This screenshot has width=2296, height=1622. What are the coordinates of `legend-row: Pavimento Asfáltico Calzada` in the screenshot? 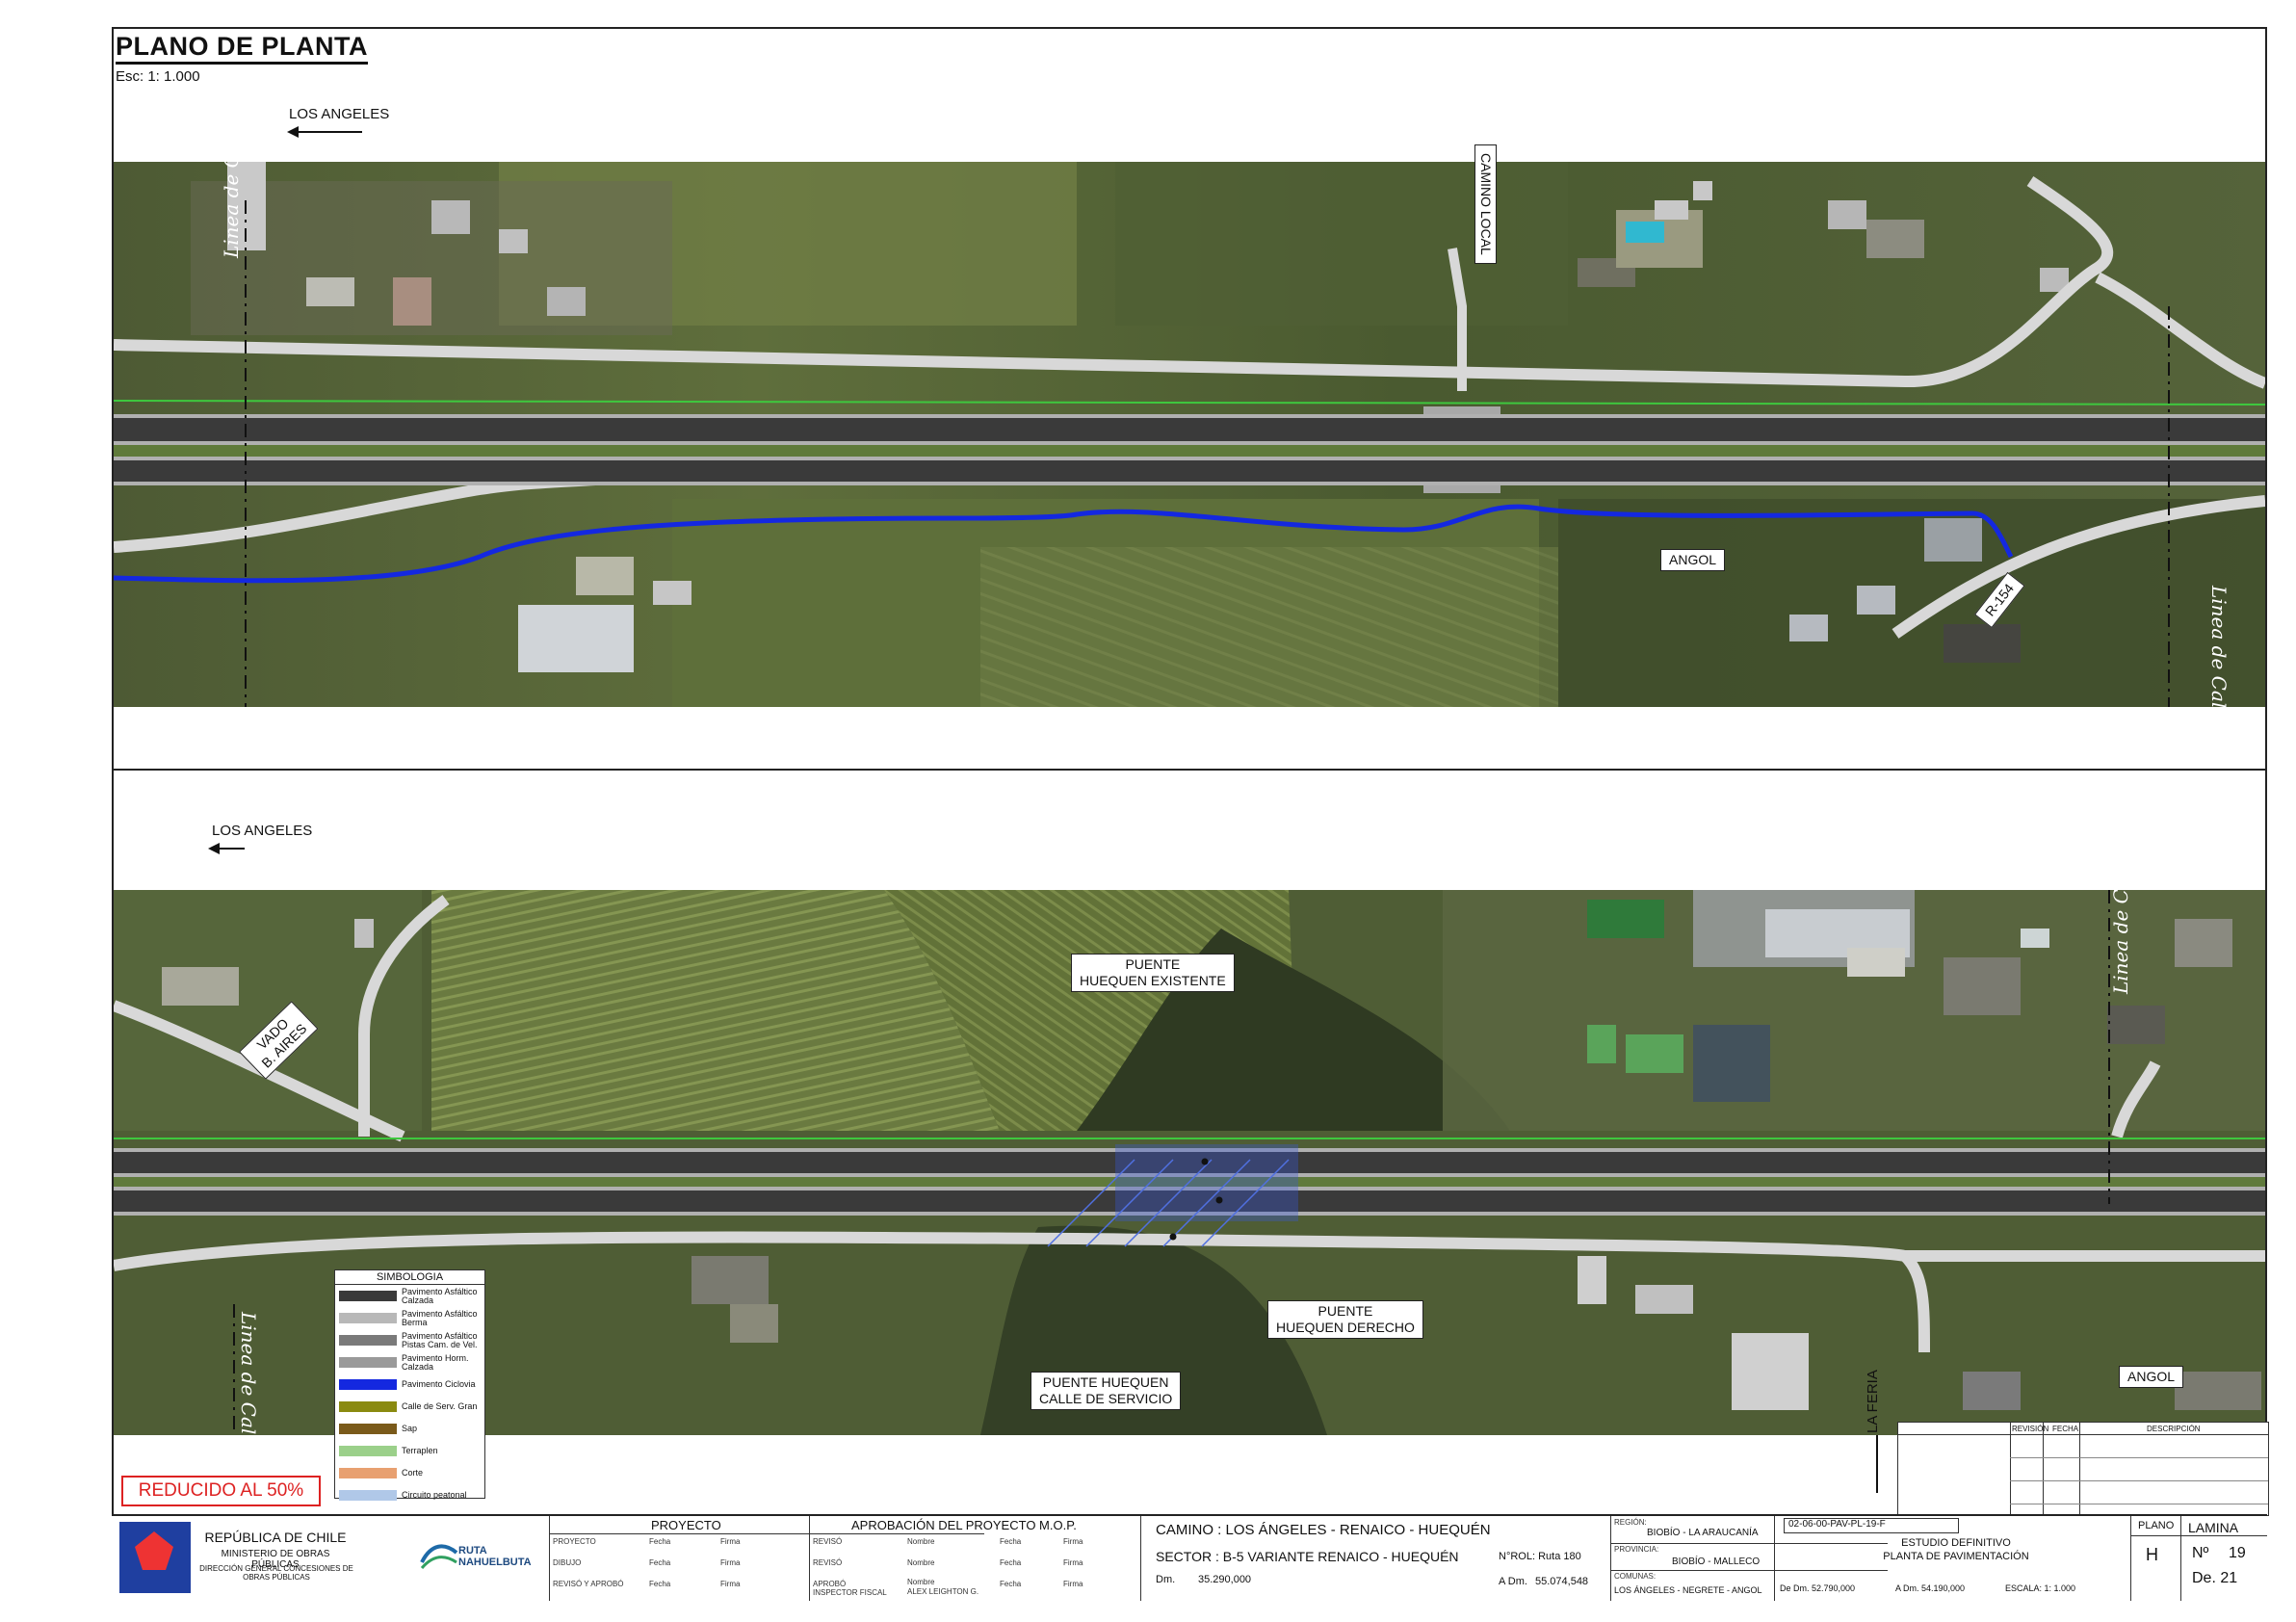 It's located at (409, 1296).